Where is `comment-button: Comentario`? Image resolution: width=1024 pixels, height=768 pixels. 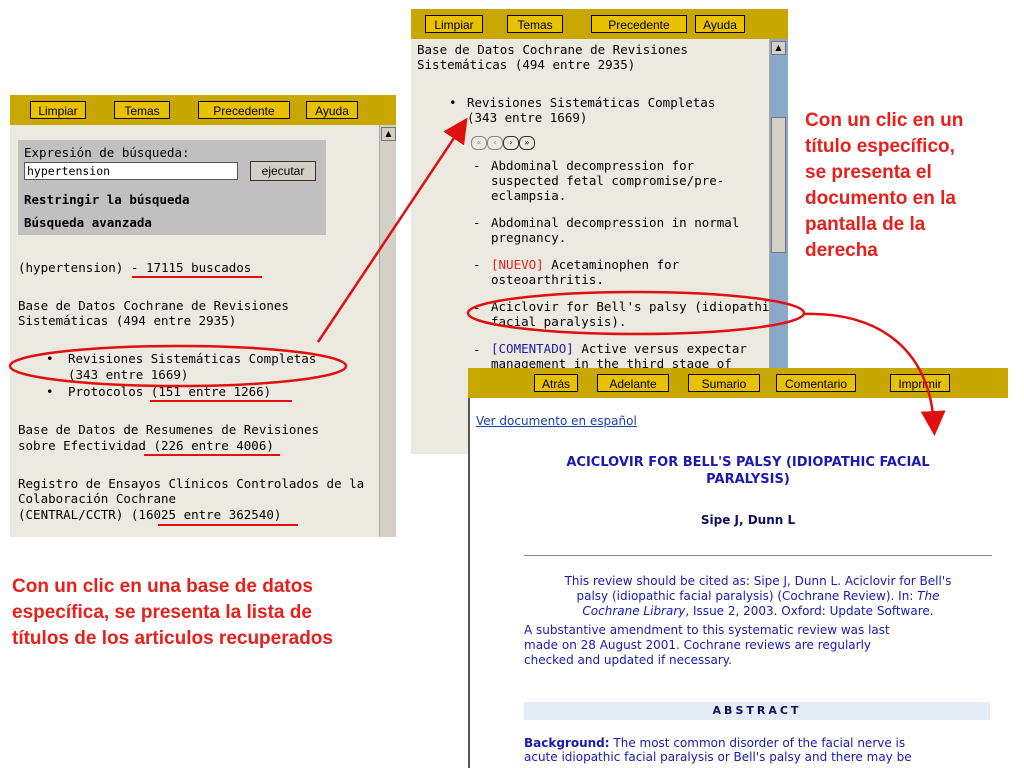 comment-button: Comentario is located at coordinates (816, 383).